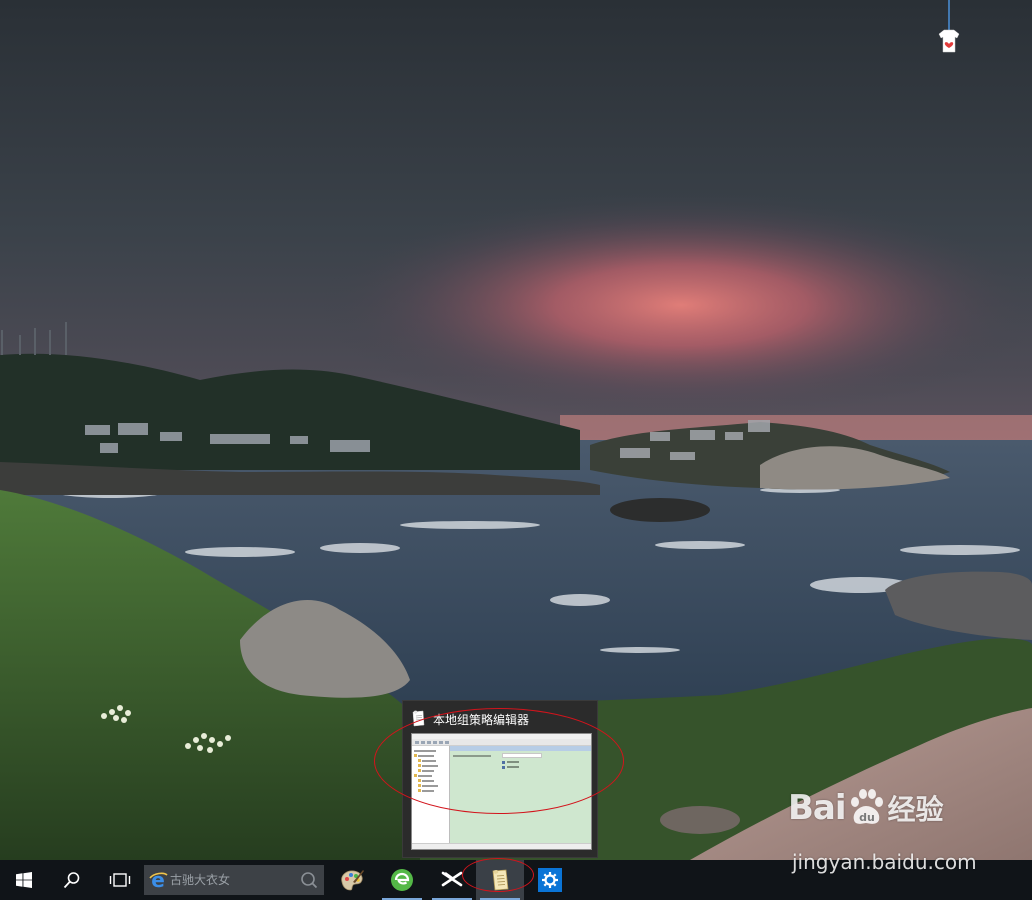 The height and width of the screenshot is (900, 1032). What do you see at coordinates (520, 795) in the screenshot?
I see `thumbnail-details-pane` at bounding box center [520, 795].